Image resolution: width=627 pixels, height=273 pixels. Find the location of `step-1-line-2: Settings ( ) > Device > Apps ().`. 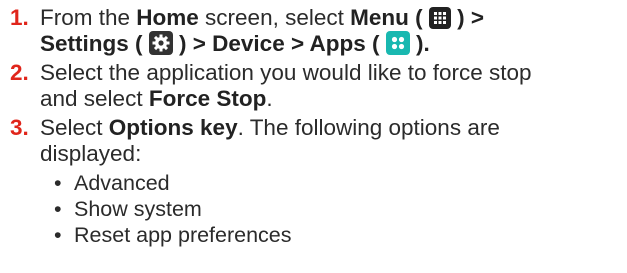

step-1-line-2: Settings ( ) > Device > Apps (). is located at coordinates (235, 43).